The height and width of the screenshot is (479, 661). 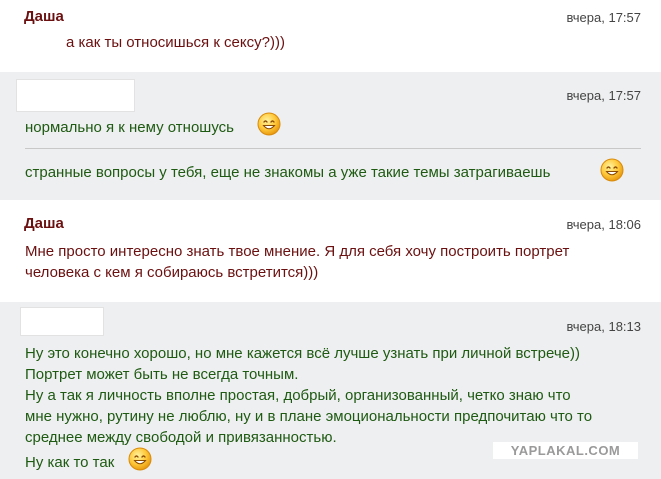 I want to click on message-text-line: Портрет может быть не всегда точным., so click(x=162, y=374).